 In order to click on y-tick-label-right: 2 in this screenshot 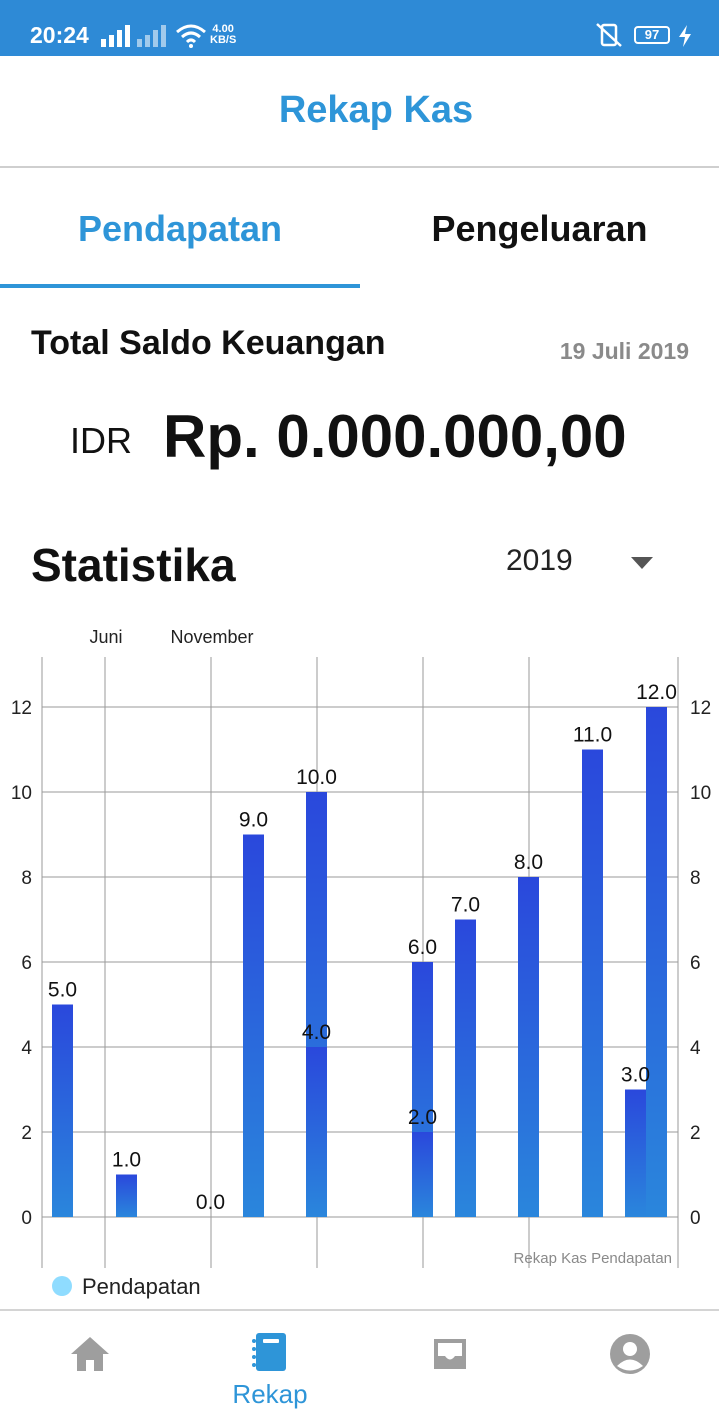, I will do `click(695, 1133)`.